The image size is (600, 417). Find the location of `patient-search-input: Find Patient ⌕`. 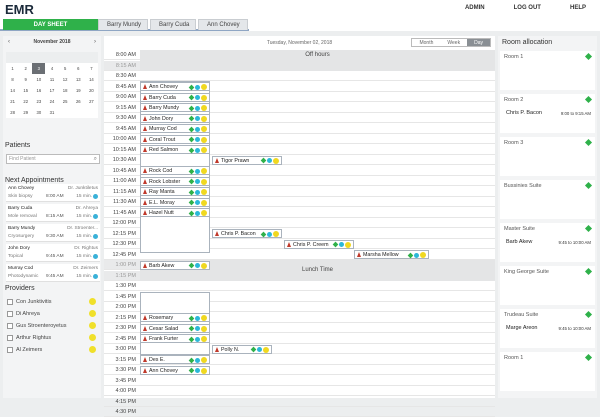

patient-search-input: Find Patient ⌕ is located at coordinates (53, 159).